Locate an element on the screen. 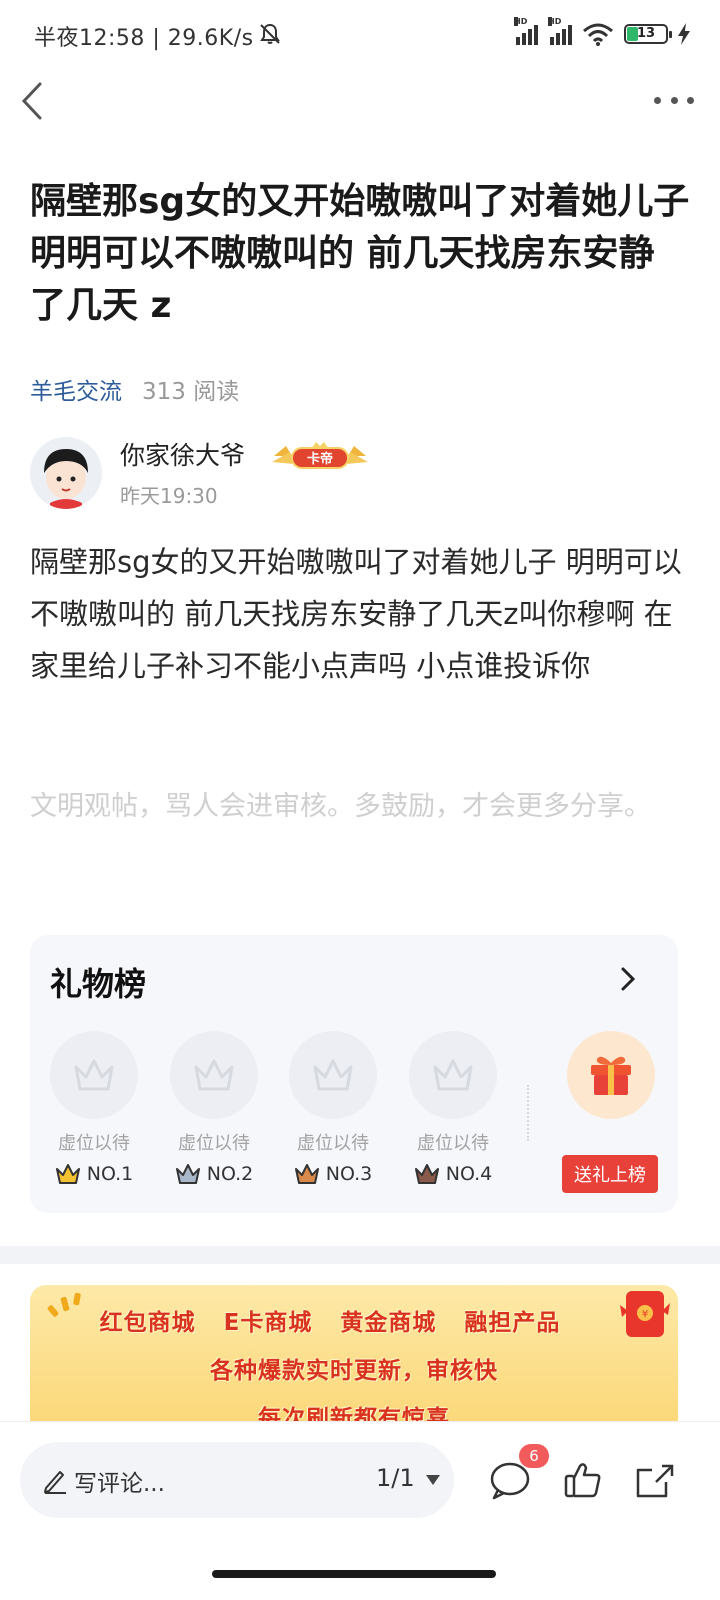  gift-board-title: 礼物榜 is located at coordinates (98, 984).